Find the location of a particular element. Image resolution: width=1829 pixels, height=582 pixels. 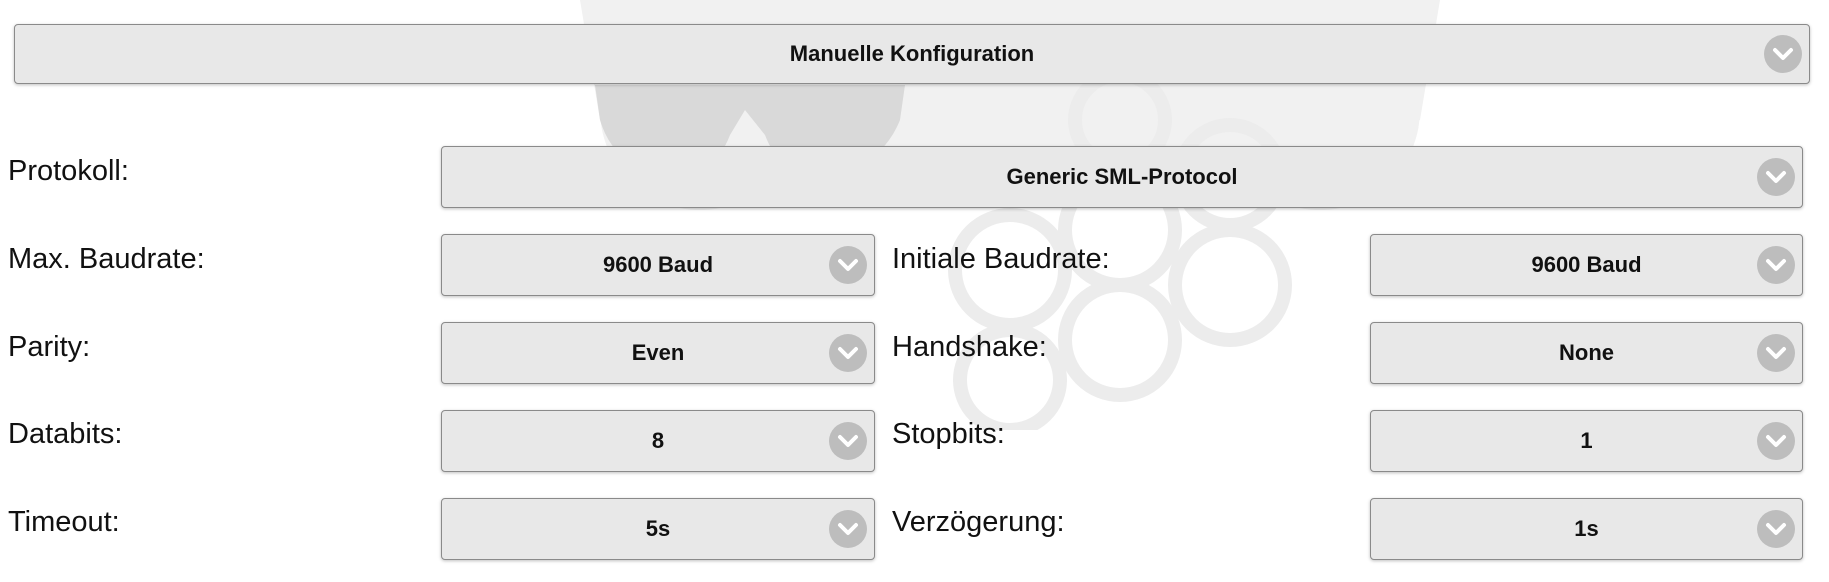

manual-configuration-title: Manuelle Konfiguration is located at coordinates (912, 53).